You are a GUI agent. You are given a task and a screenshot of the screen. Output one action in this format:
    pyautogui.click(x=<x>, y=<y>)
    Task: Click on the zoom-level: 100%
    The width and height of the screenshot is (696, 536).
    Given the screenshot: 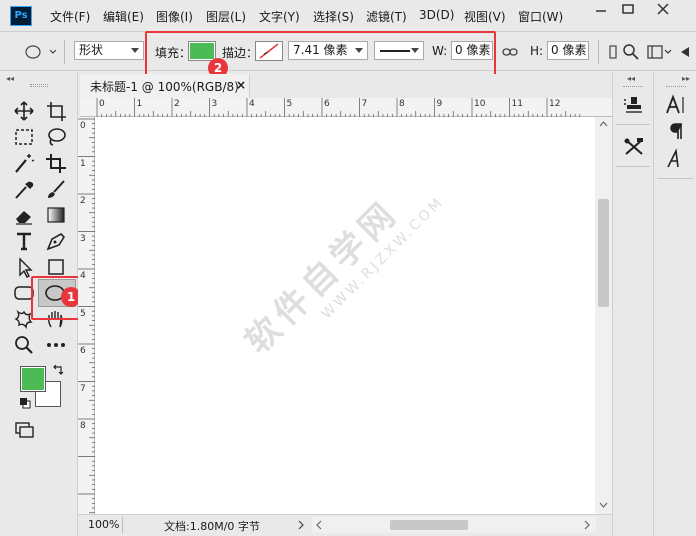 What is the action you would take?
    pyautogui.click(x=103, y=524)
    